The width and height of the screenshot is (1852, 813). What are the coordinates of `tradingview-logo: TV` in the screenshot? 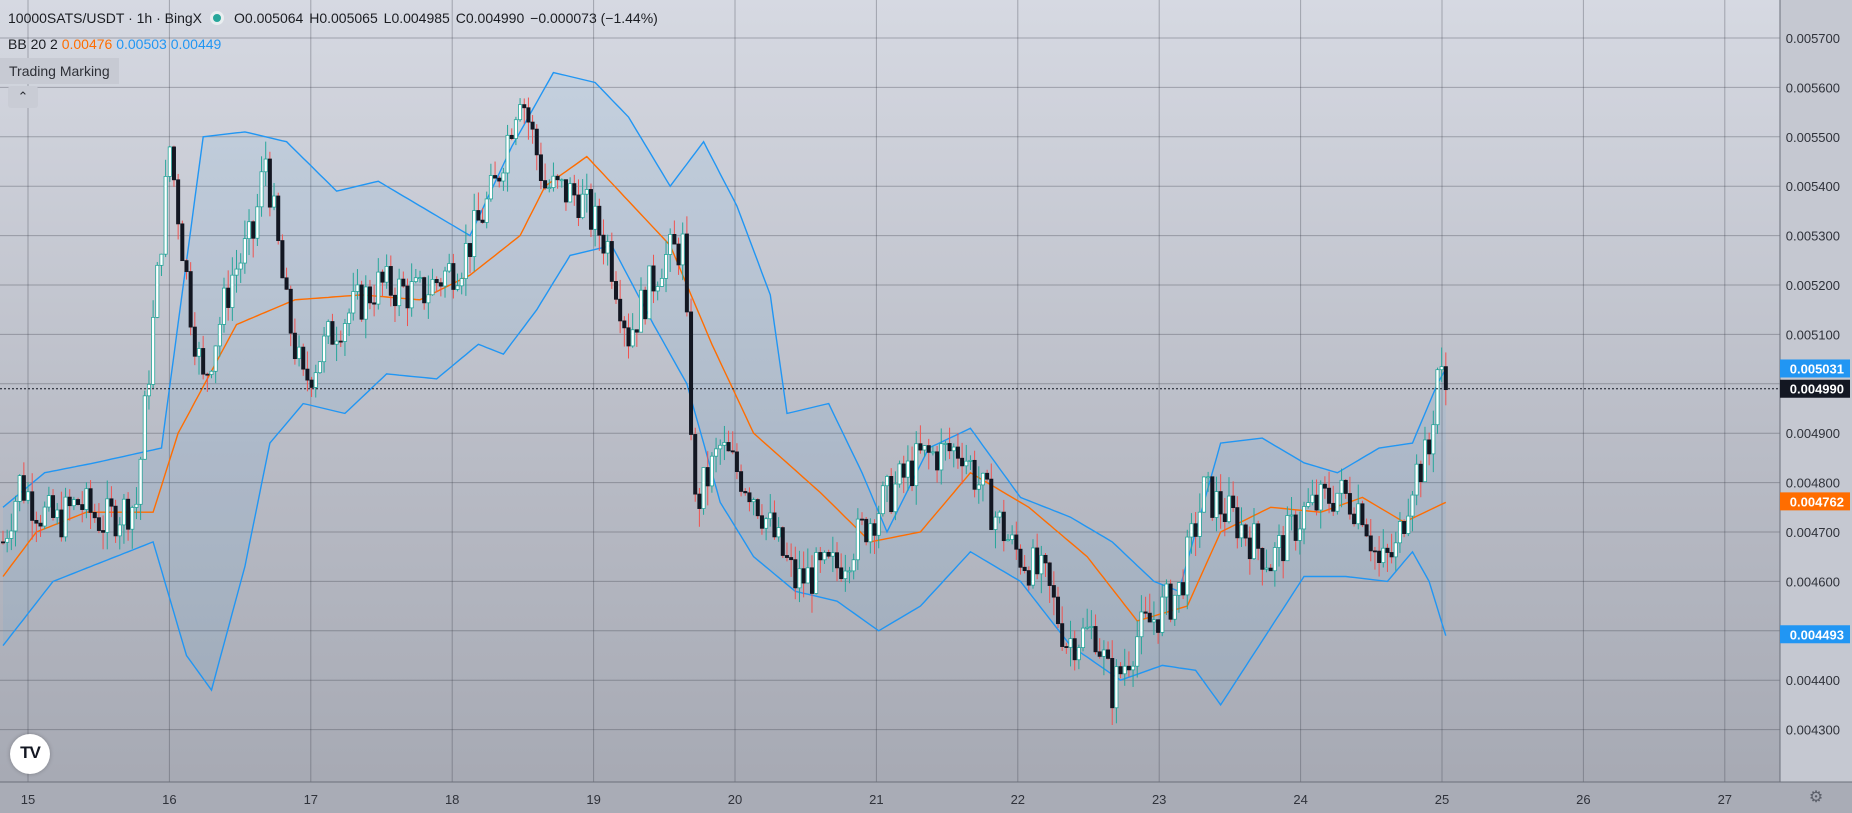 It's located at (30, 754).